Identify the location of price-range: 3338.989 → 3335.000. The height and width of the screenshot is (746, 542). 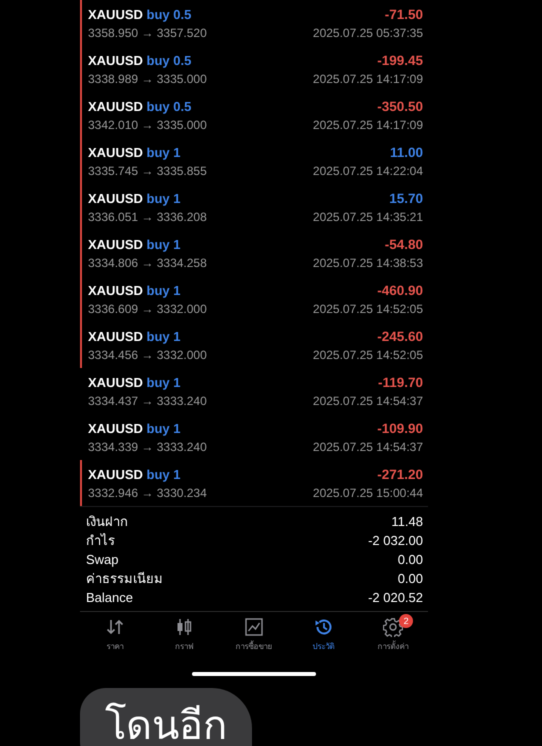
(147, 79).